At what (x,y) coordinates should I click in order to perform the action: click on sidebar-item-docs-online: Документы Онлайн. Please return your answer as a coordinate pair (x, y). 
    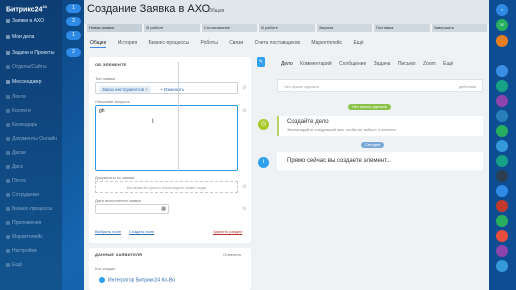
    Looking at the image, I should click on (34, 139).